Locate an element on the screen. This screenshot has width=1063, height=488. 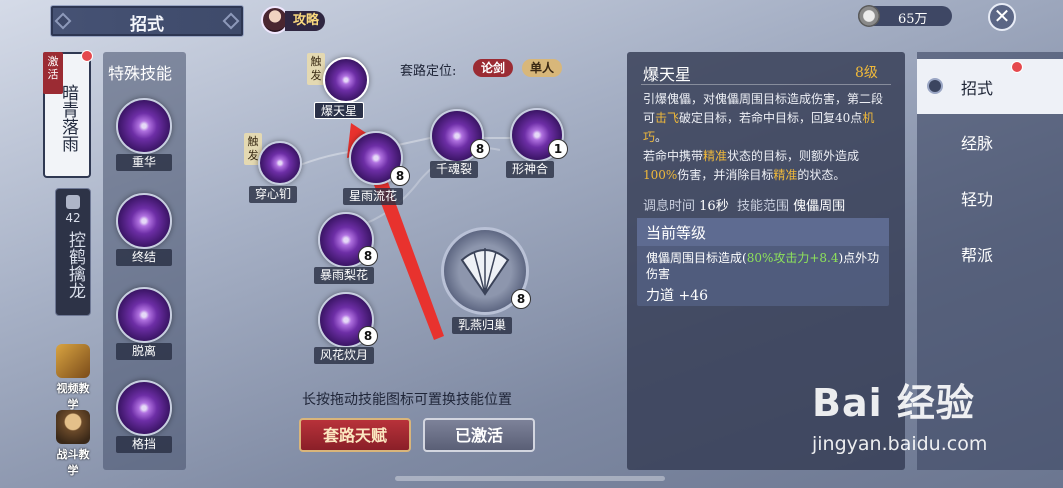
route-talent-button: 套路天赋 is located at coordinates (355, 435).